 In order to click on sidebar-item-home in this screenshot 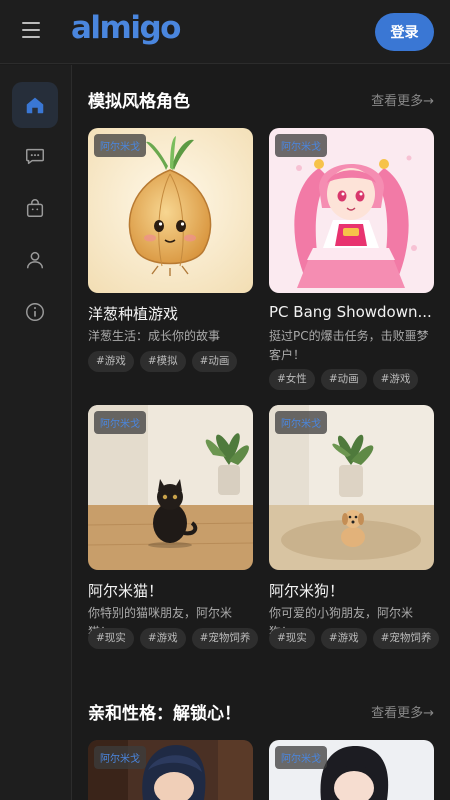, I will do `click(35, 105)`.